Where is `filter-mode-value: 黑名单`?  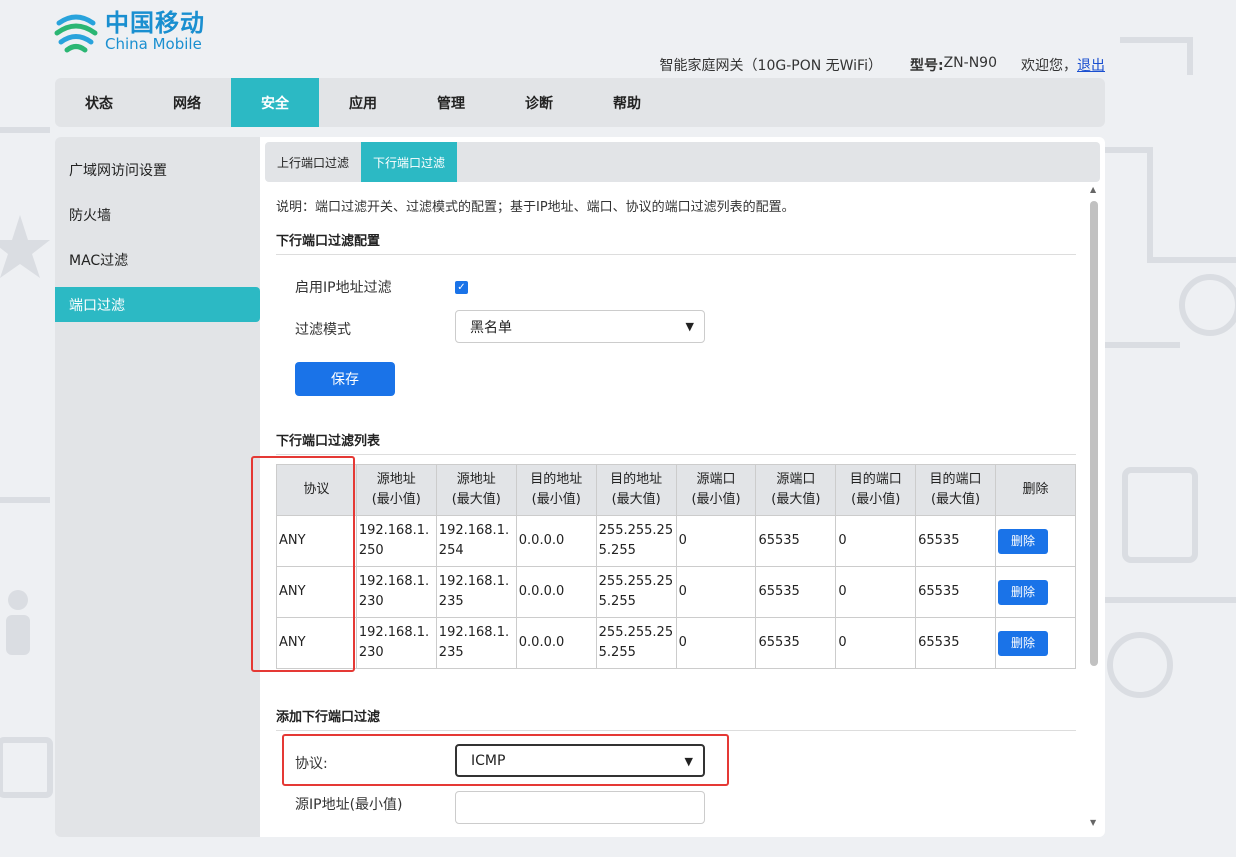 filter-mode-value: 黑名单 is located at coordinates (491, 327).